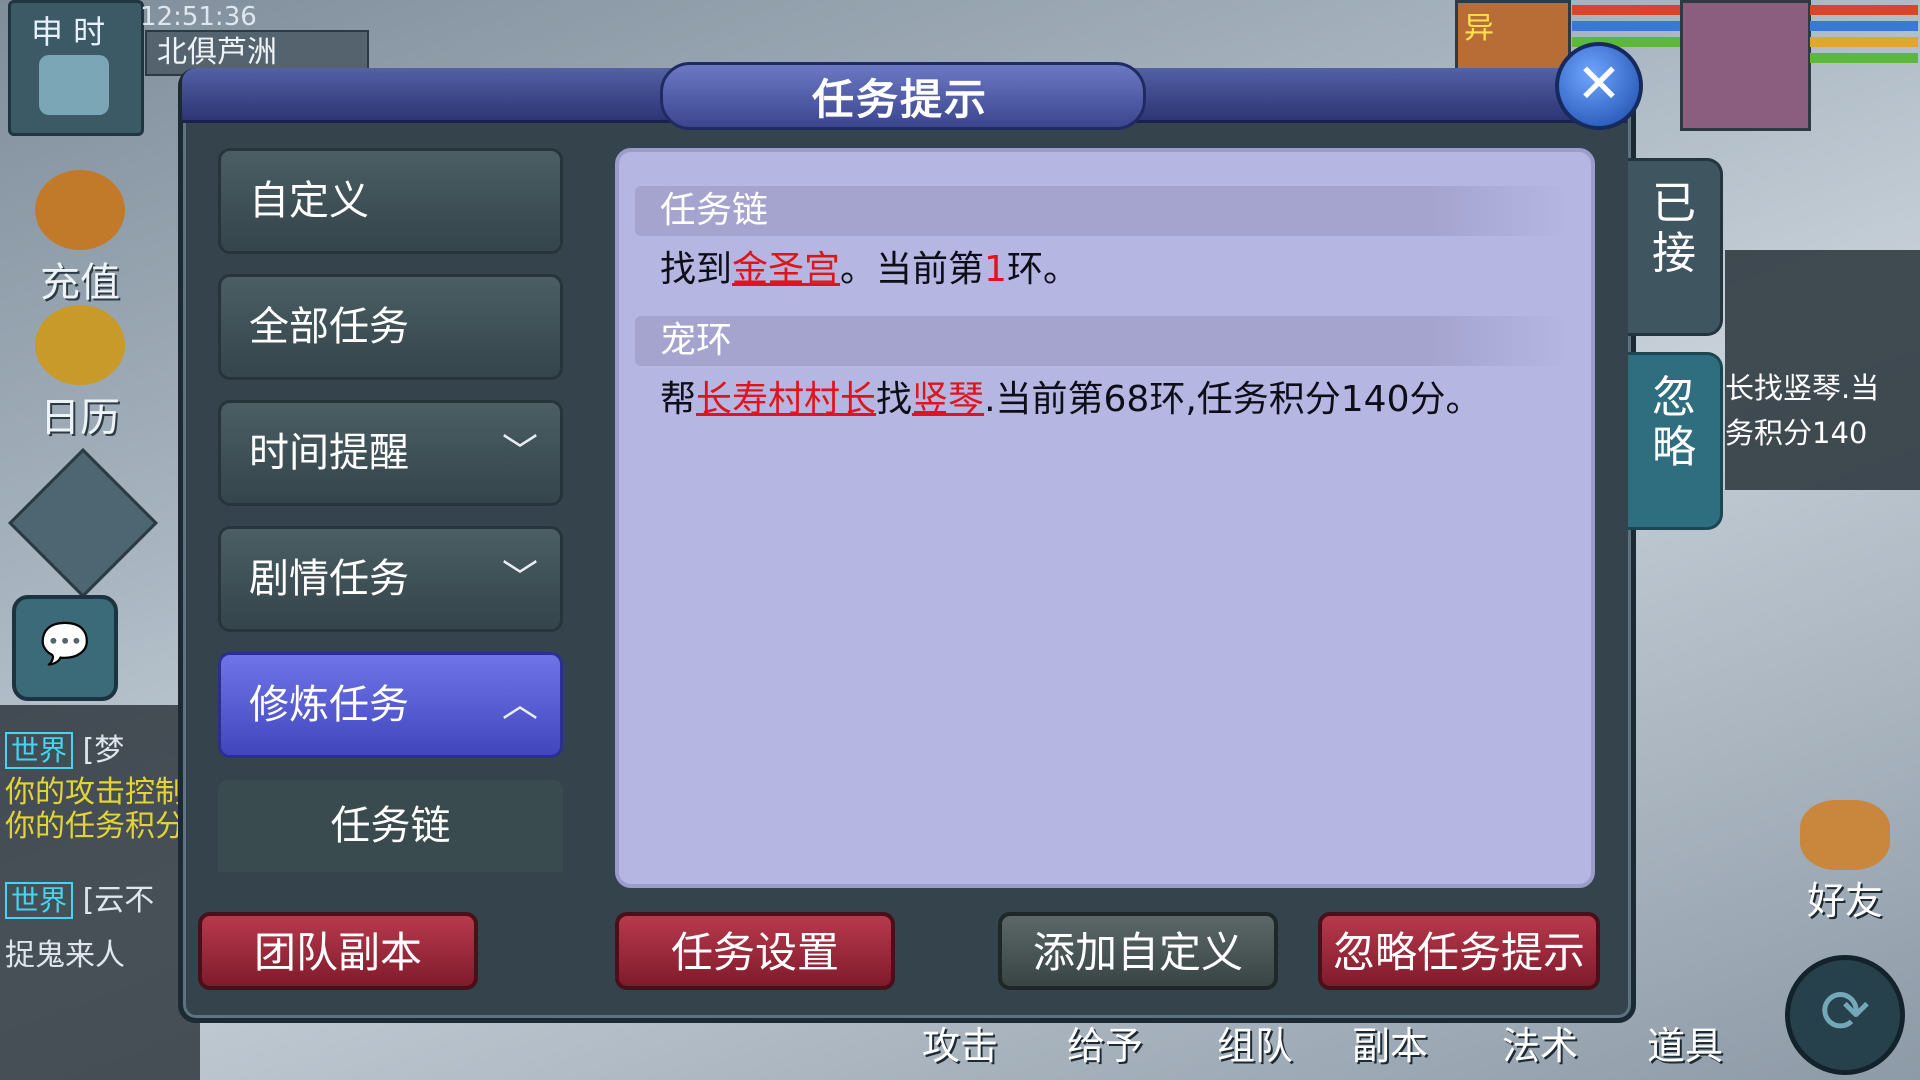 The image size is (1920, 1080). What do you see at coordinates (1255, 1042) in the screenshot?
I see `team-button: 组队` at bounding box center [1255, 1042].